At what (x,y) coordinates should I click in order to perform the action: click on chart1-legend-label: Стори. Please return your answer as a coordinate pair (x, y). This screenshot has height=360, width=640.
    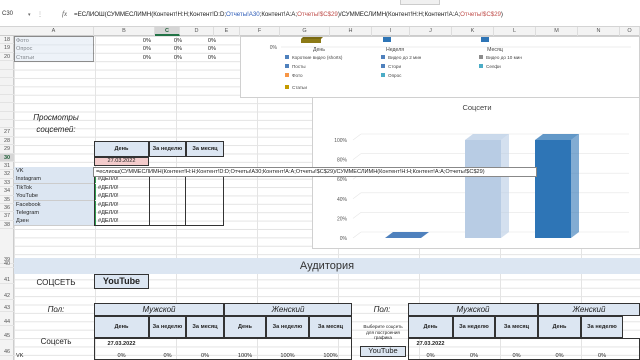
    Looking at the image, I should click on (394, 66).